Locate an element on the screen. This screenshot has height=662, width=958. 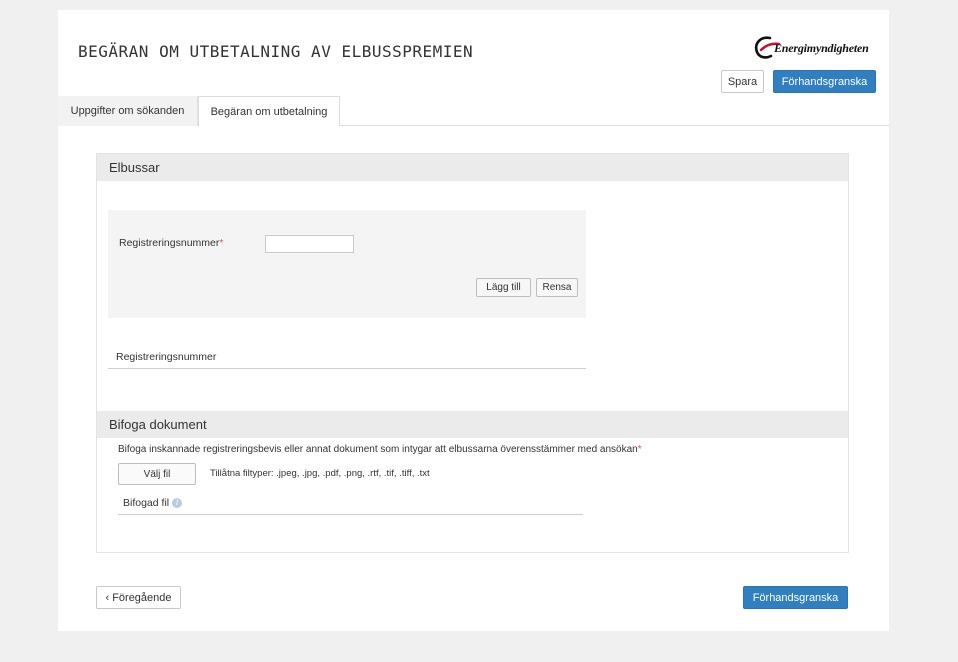
registration-entry-box: Registreringsnummer* Lägg till Rensa is located at coordinates (347, 264).